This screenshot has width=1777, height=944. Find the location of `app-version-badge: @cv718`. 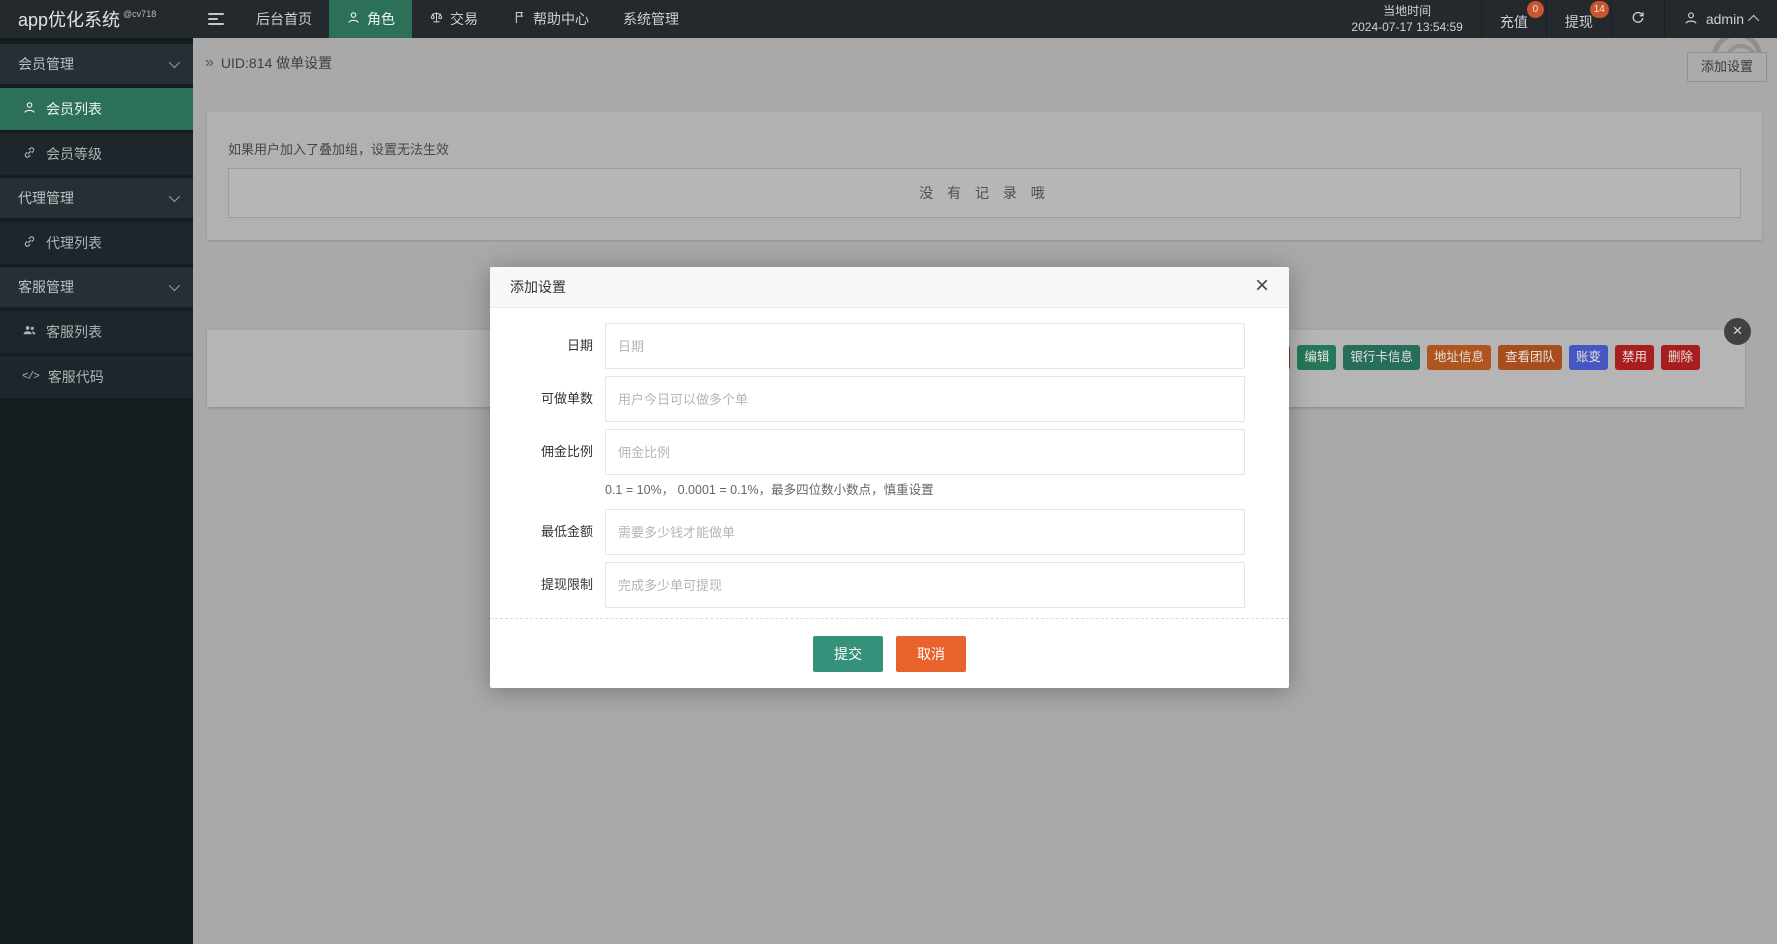

app-version-badge: @cv718 is located at coordinates (140, 14).